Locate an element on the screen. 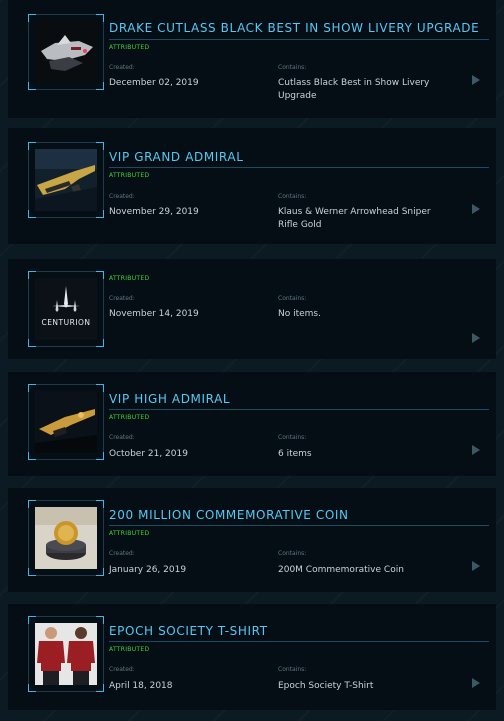  pledge-title: VIP GRAND ADMIRAL is located at coordinates (176, 157).